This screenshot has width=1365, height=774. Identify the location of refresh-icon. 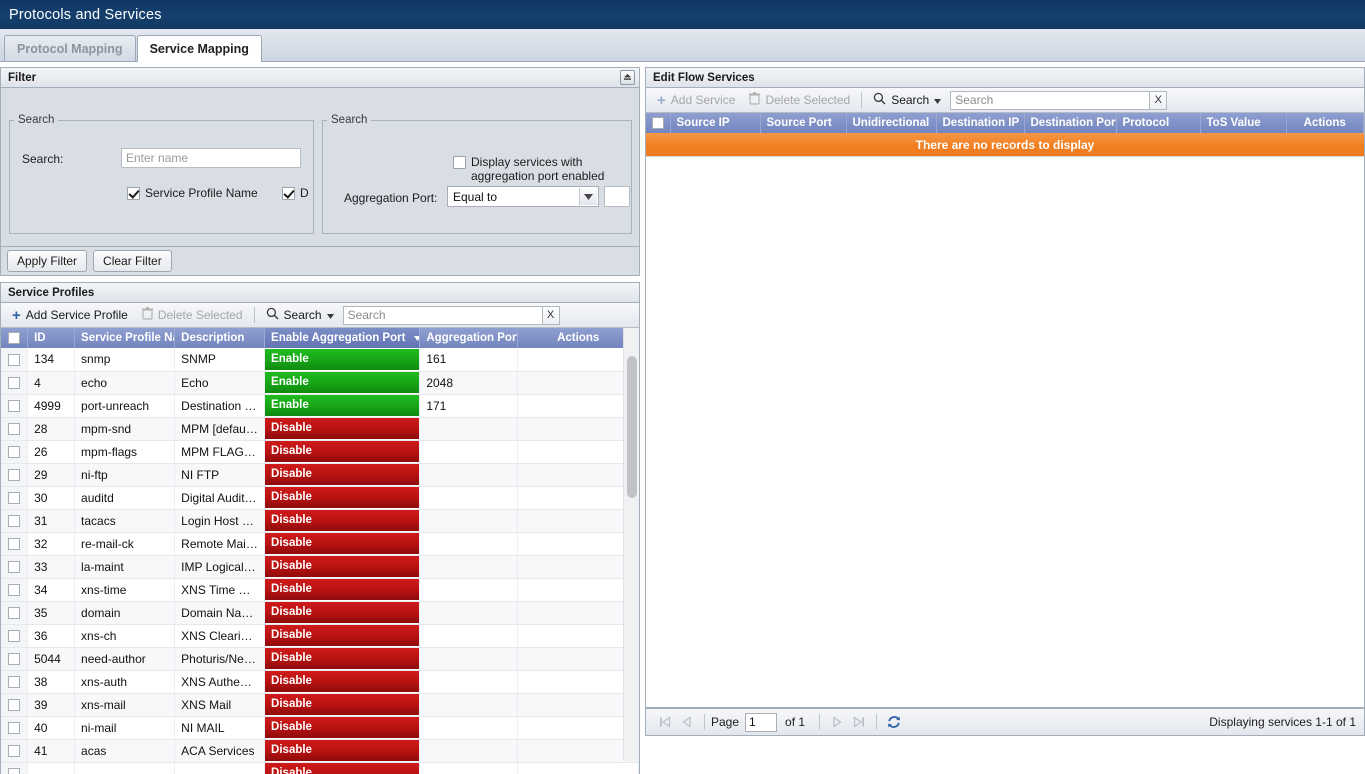
(894, 722).